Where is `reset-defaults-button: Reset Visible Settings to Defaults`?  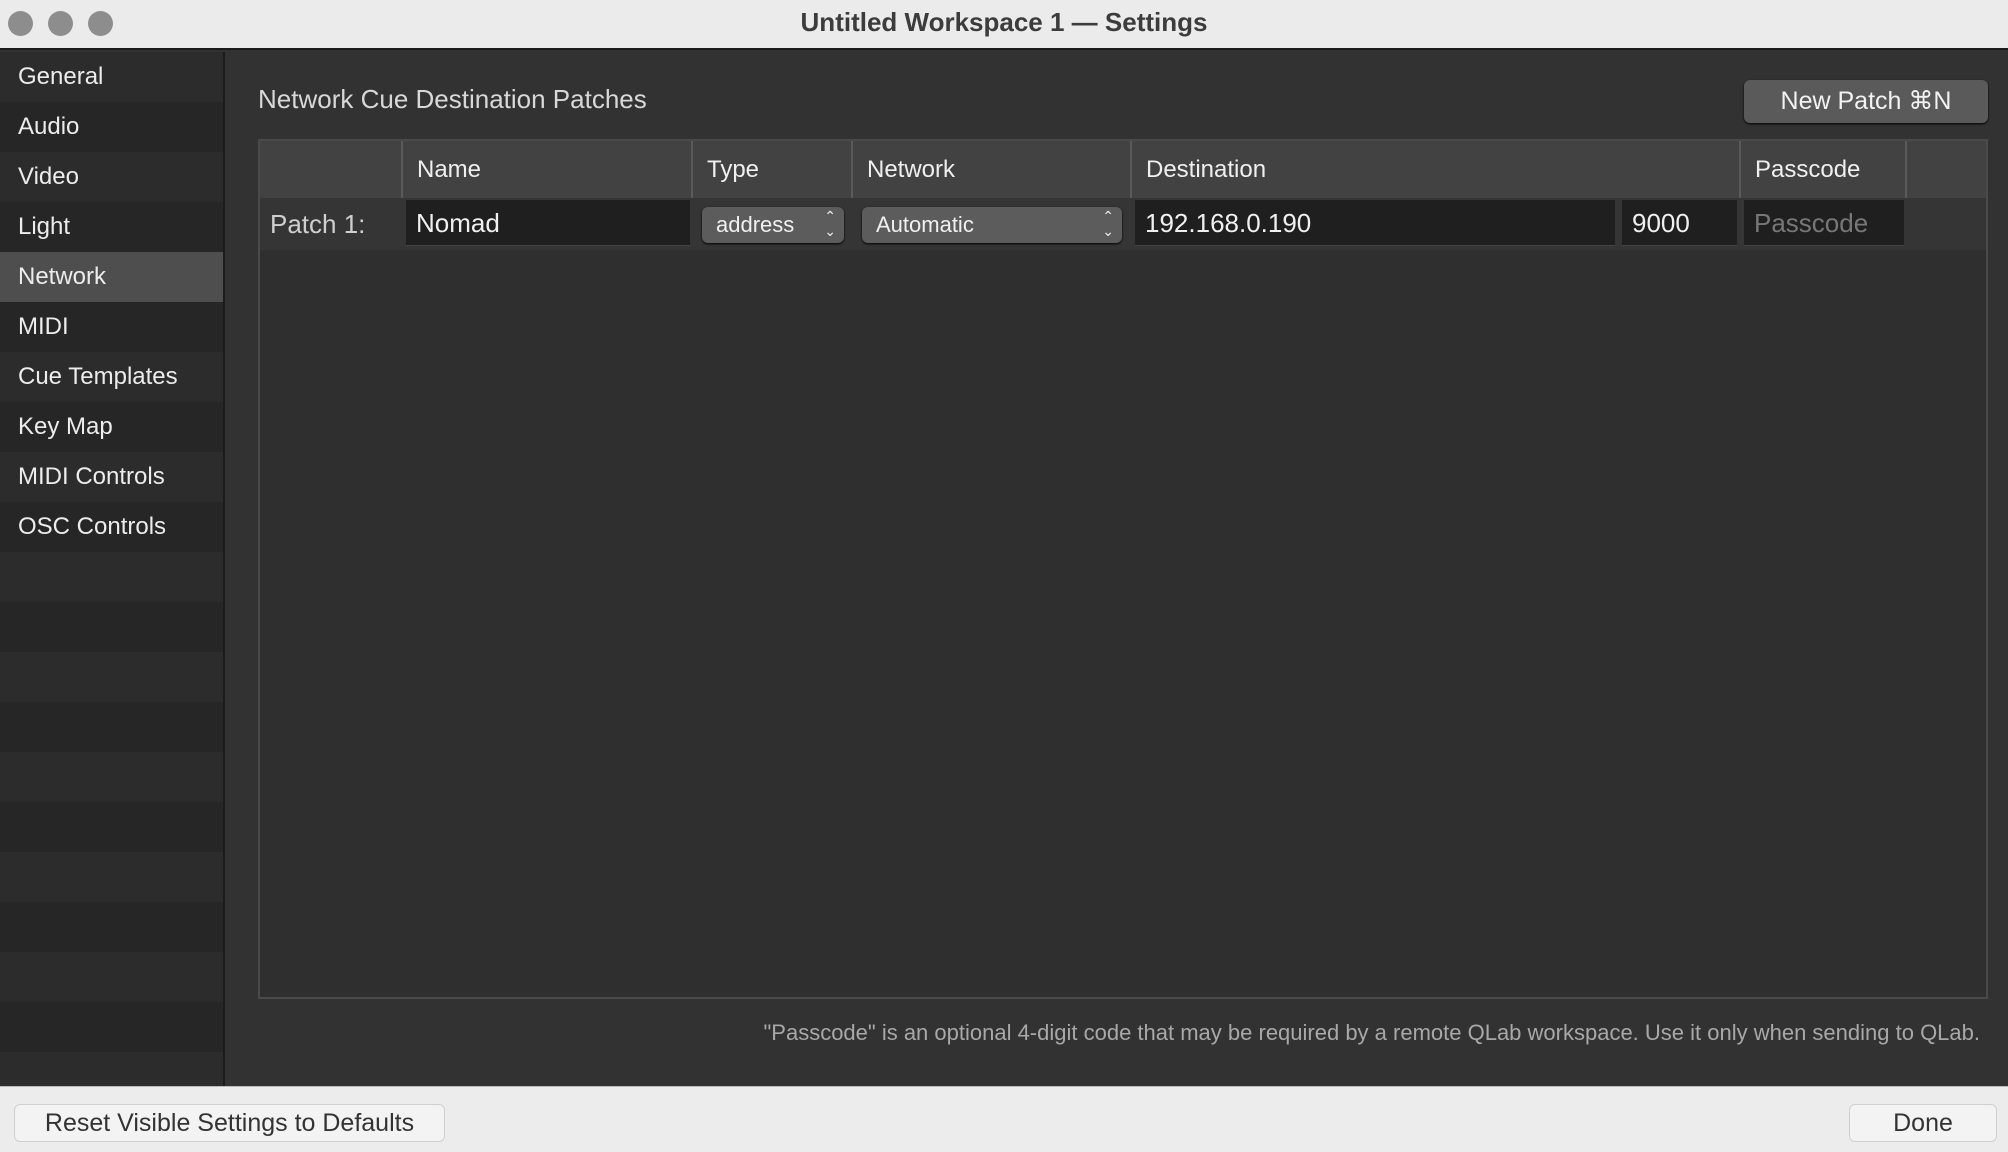 reset-defaults-button: Reset Visible Settings to Defaults is located at coordinates (229, 1123).